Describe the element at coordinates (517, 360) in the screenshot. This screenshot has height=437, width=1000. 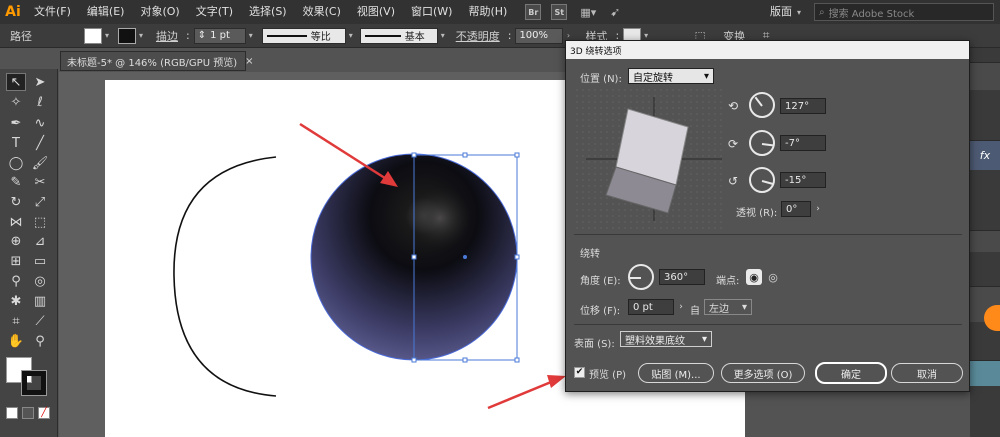
I see `handle-bottom-right` at that location.